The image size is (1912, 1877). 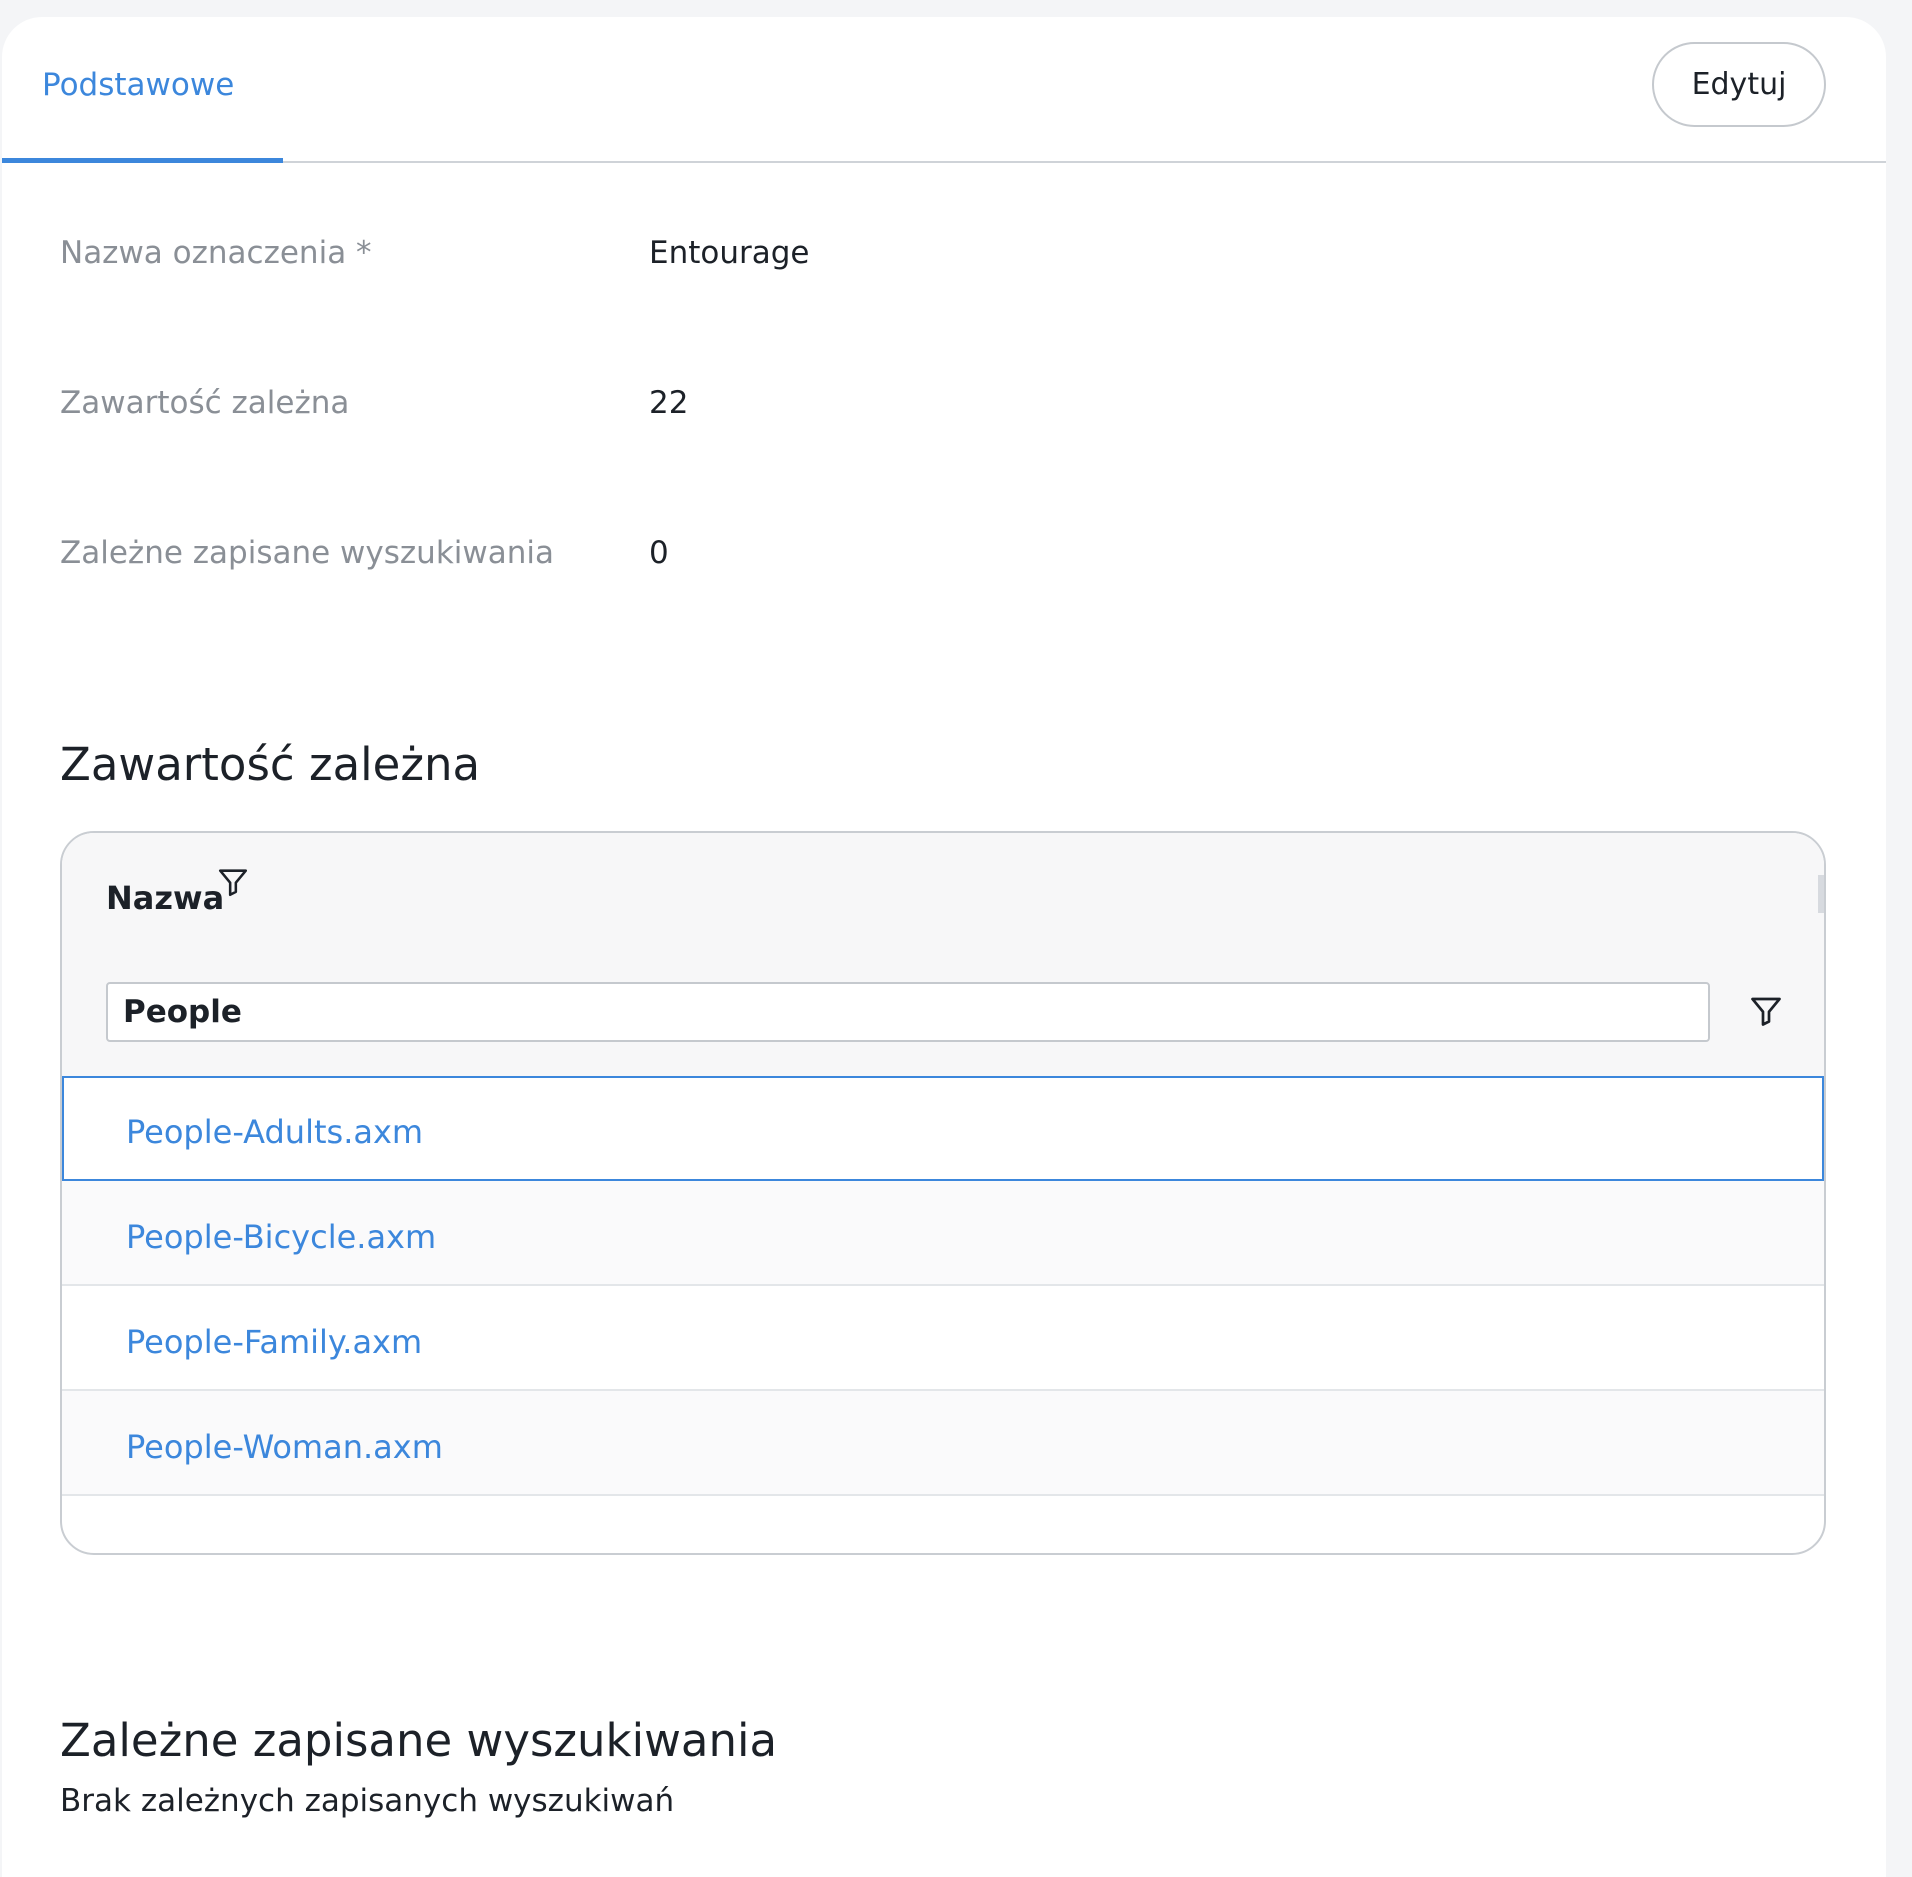 I want to click on row-name-link: People-Woman.axm, so click(x=284, y=1447).